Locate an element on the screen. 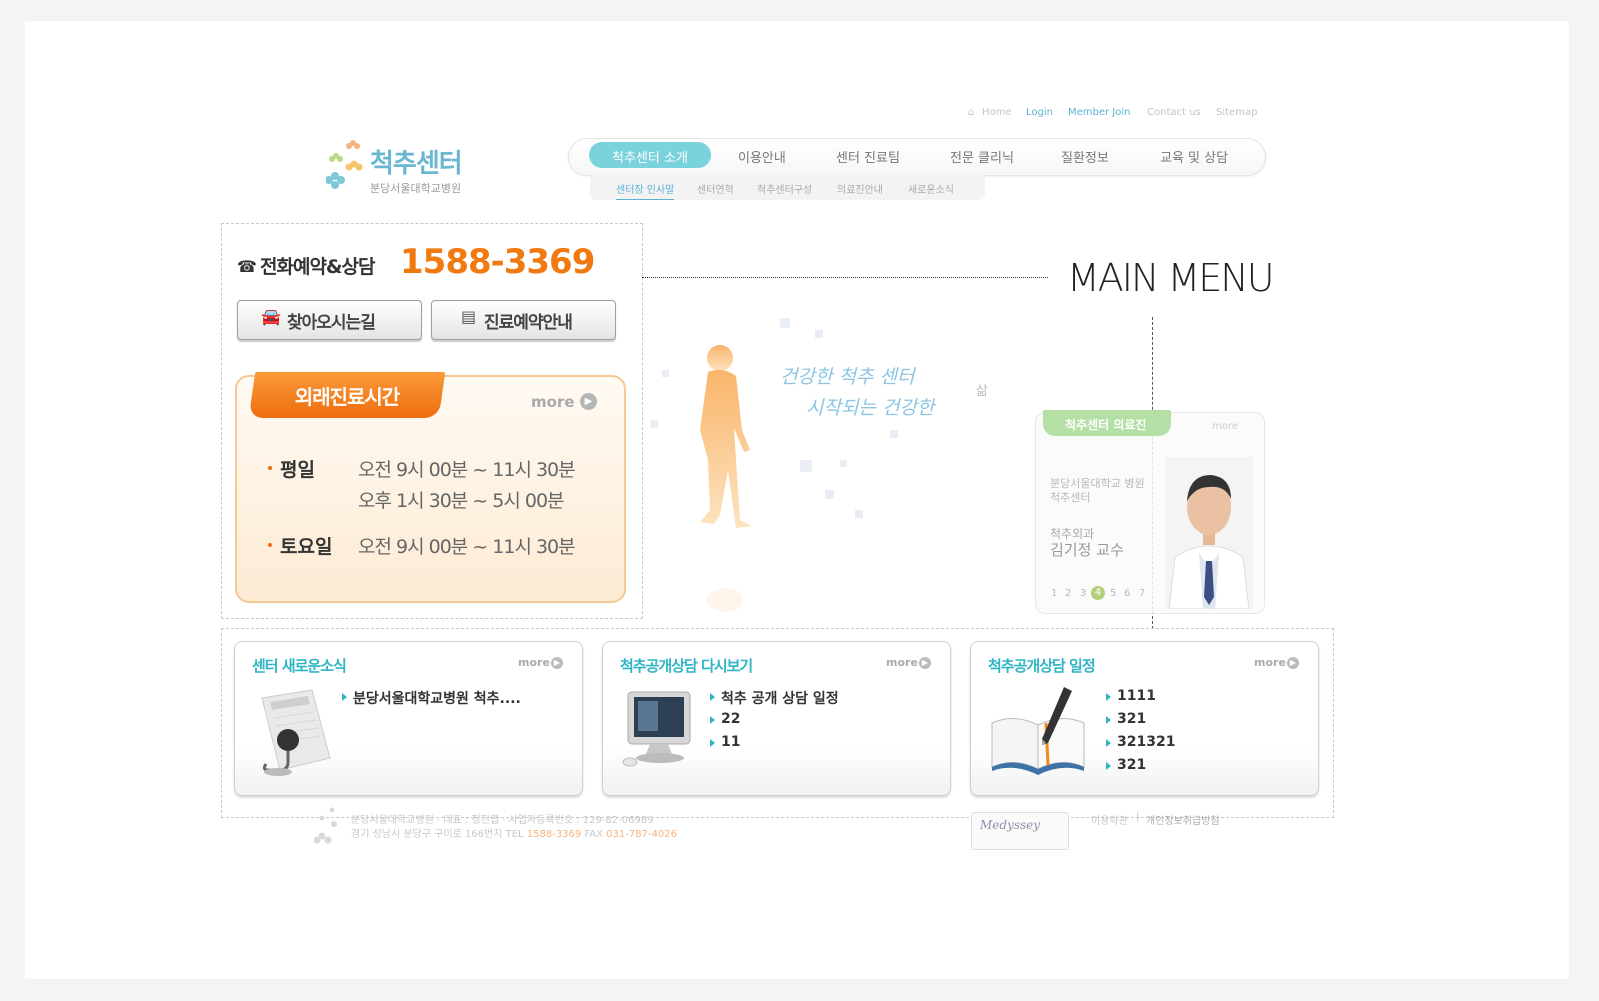 The image size is (1599, 1001). util-home-link: Home is located at coordinates (997, 112).